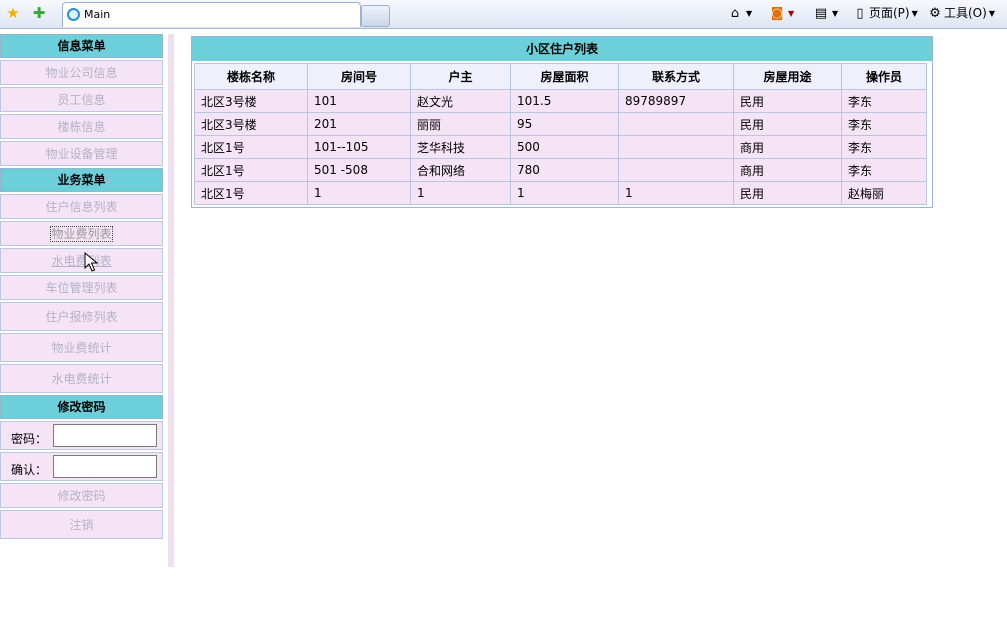 The width and height of the screenshot is (1007, 643). I want to click on page-title: 小区住户列表, so click(562, 49).